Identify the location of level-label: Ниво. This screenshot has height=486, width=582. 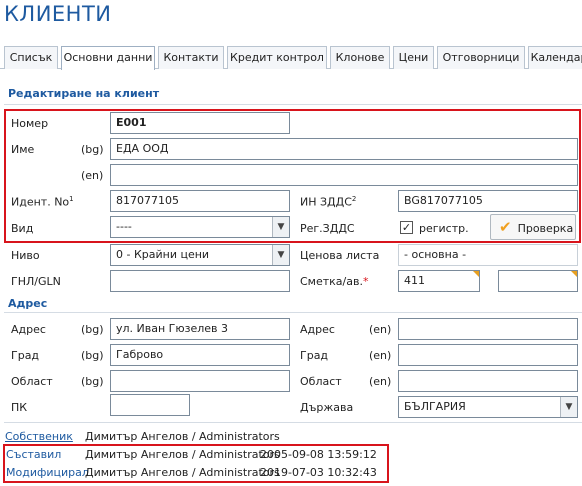
(25, 255).